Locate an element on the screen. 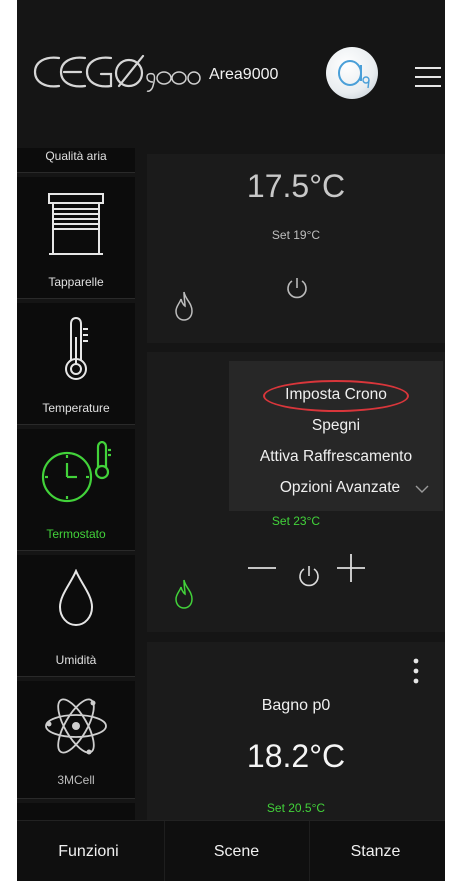  atom-icon is located at coordinates (76, 726).